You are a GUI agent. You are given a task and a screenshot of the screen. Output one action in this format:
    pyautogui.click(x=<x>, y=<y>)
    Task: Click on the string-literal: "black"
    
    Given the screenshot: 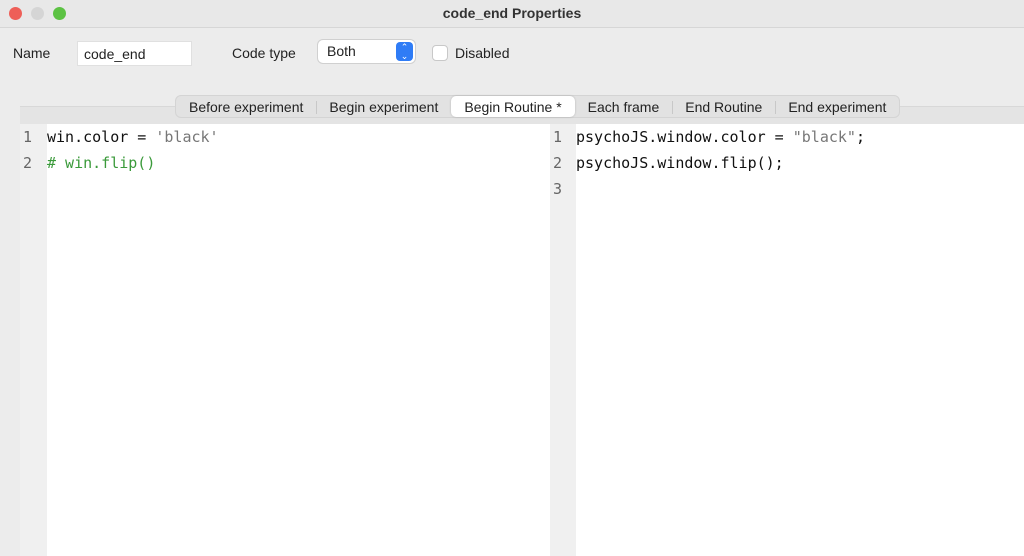 What is the action you would take?
    pyautogui.click(x=824, y=137)
    